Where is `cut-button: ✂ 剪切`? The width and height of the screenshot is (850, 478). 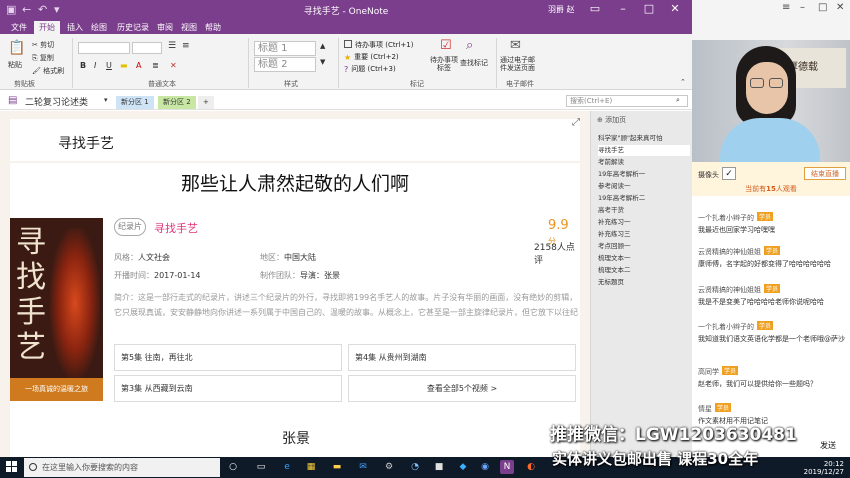
cut-button: ✂ 剪切 is located at coordinates (43, 45).